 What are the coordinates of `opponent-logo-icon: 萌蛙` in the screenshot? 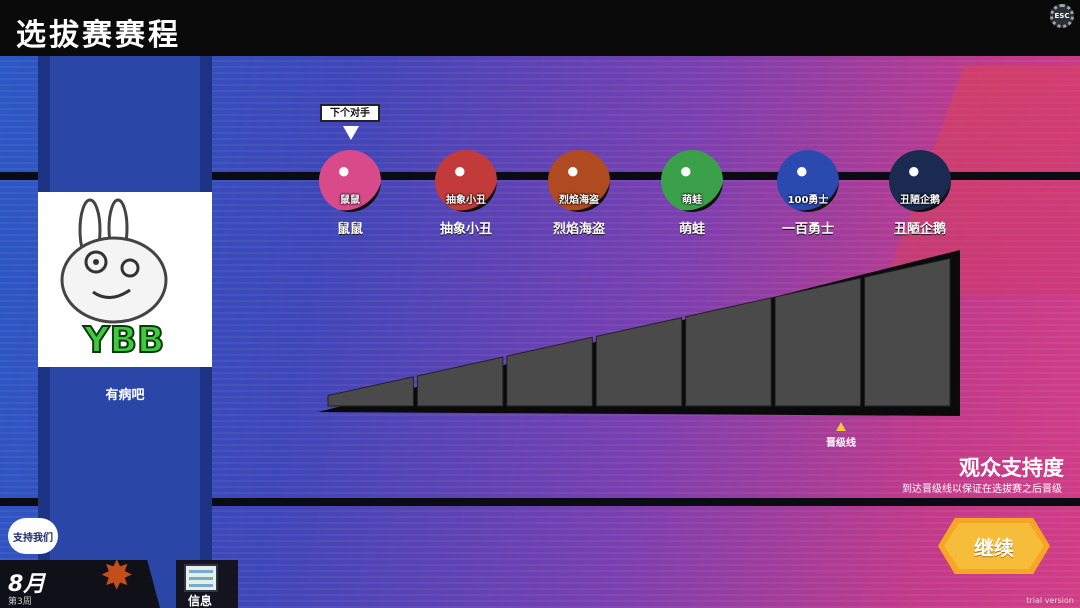 It's located at (692, 181).